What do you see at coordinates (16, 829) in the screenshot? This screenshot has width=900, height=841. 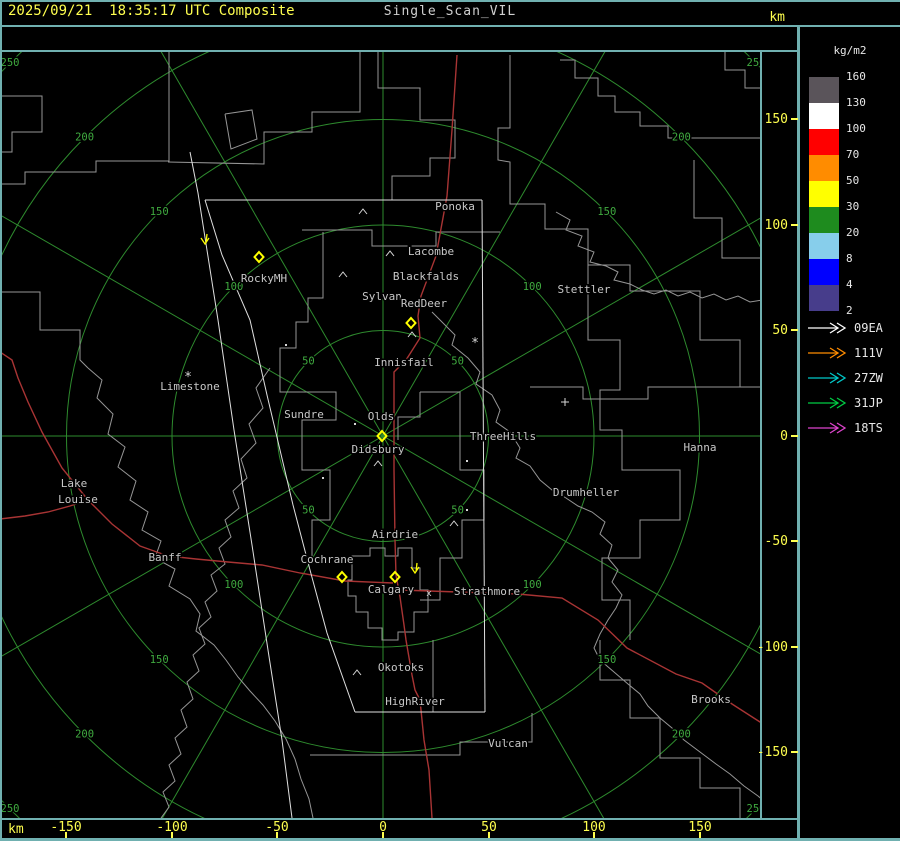 I see `bottom-axis-unit: km` at bounding box center [16, 829].